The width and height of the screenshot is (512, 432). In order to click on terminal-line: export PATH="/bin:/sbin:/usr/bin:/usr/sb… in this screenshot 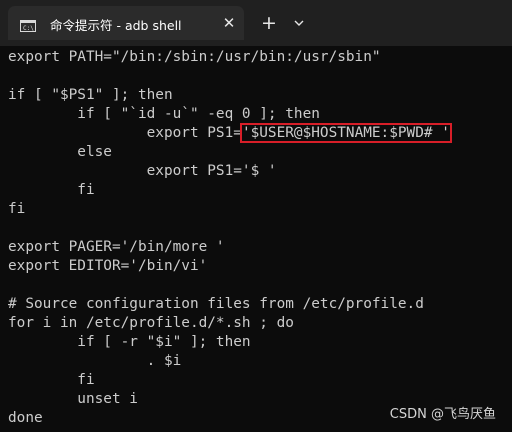, I will do `click(194, 57)`.